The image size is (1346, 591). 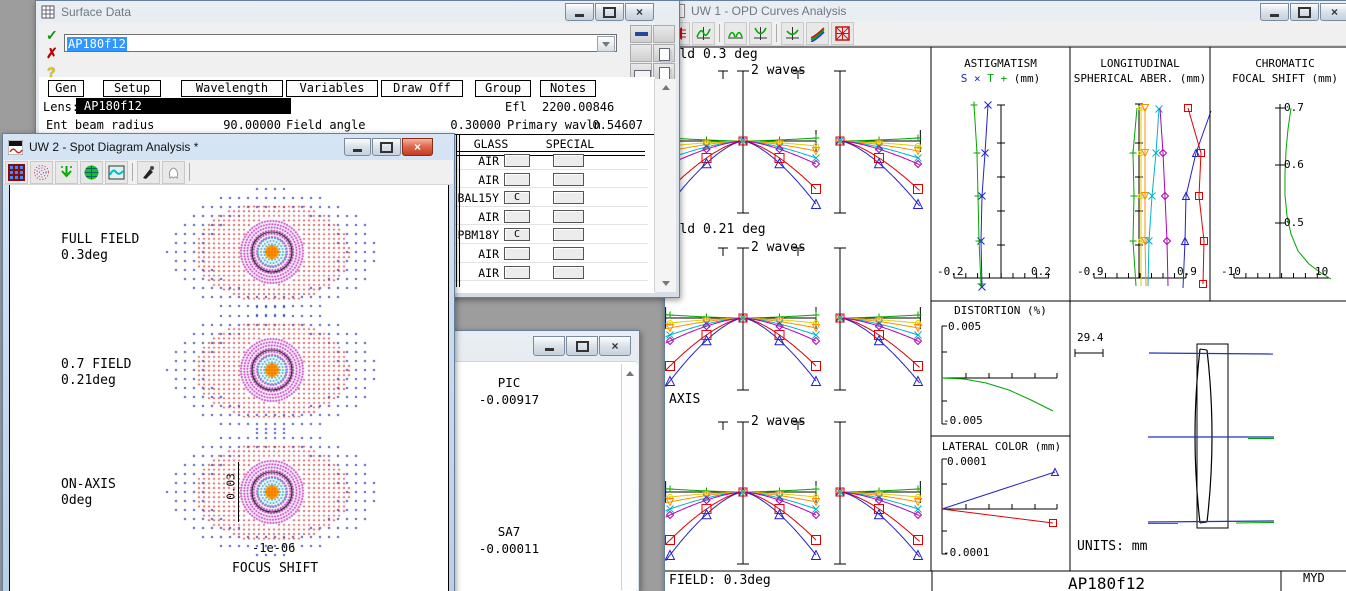 I want to click on spot-field-angle: 0.21deg, so click(x=88, y=380).